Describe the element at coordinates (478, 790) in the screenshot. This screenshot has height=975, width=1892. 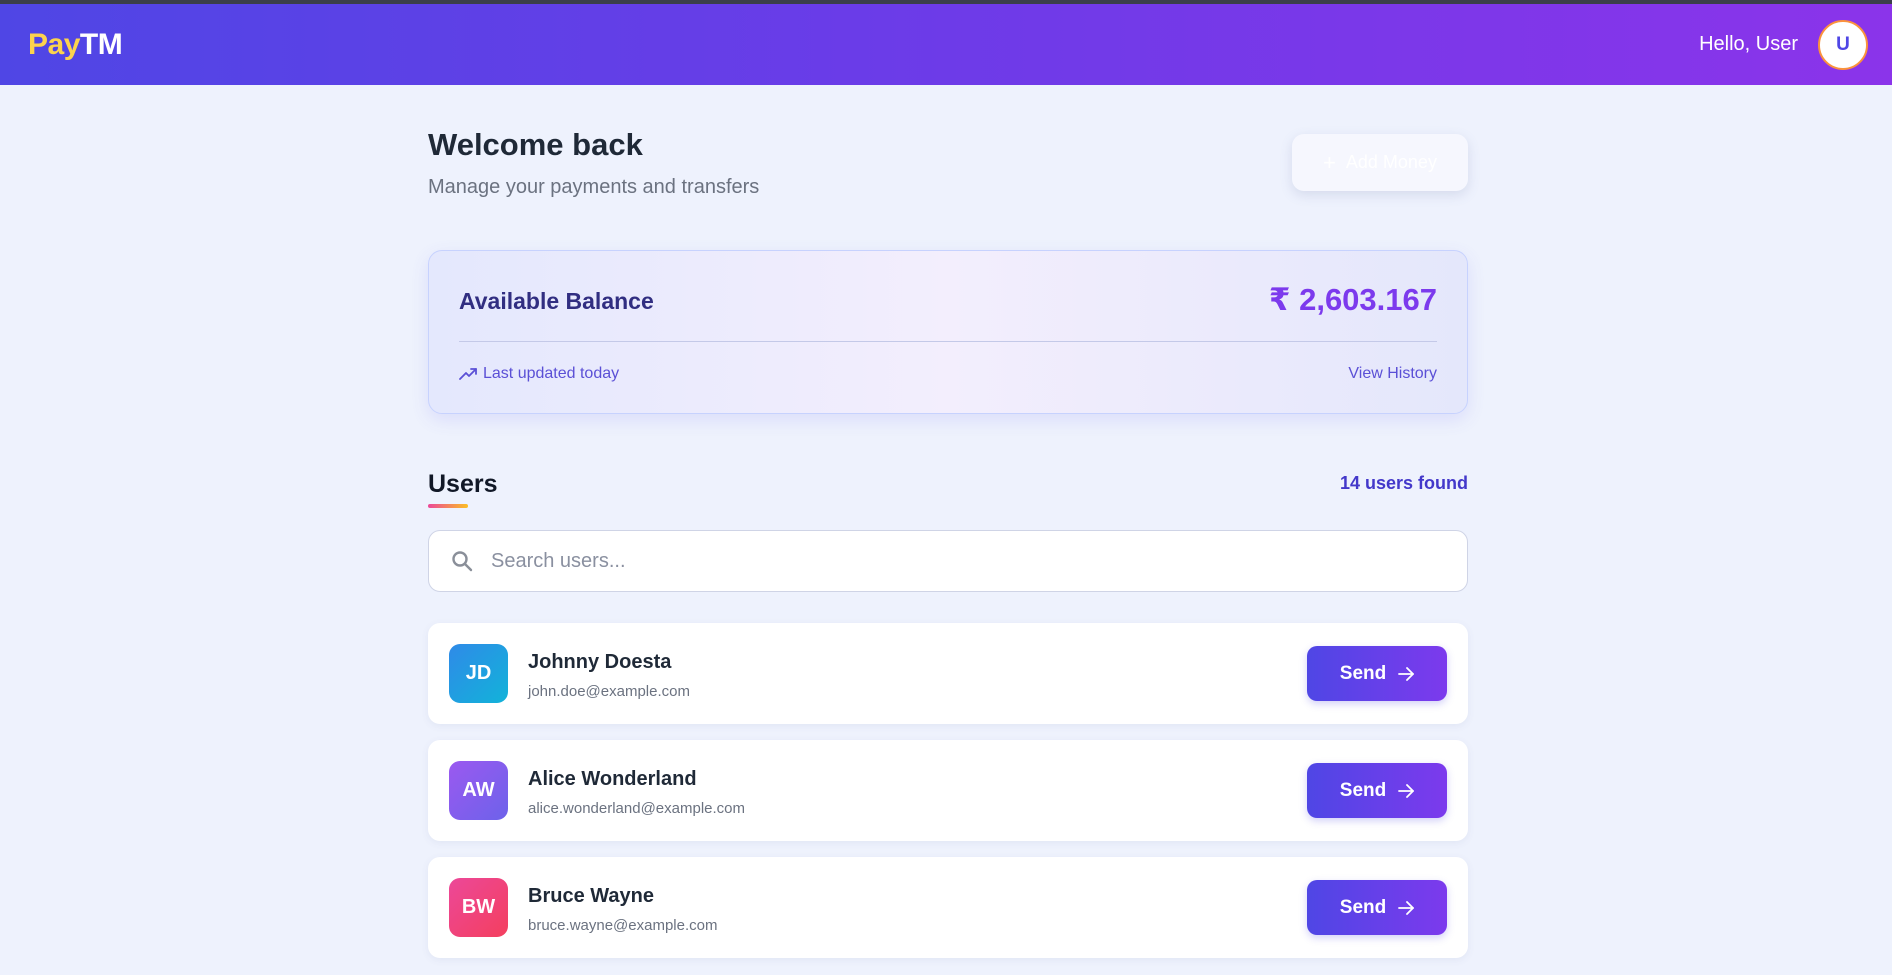
I see `user-initials-avatar: AW` at that location.